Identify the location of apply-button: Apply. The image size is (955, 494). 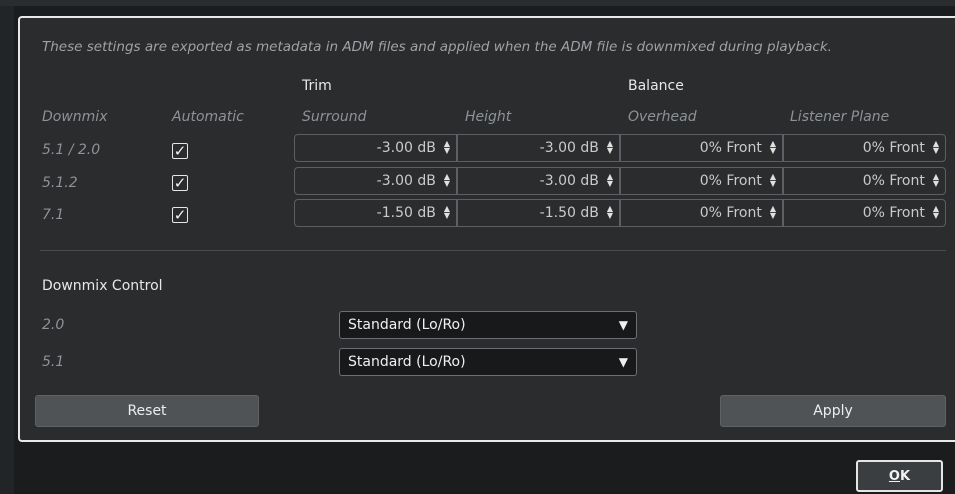
(833, 411).